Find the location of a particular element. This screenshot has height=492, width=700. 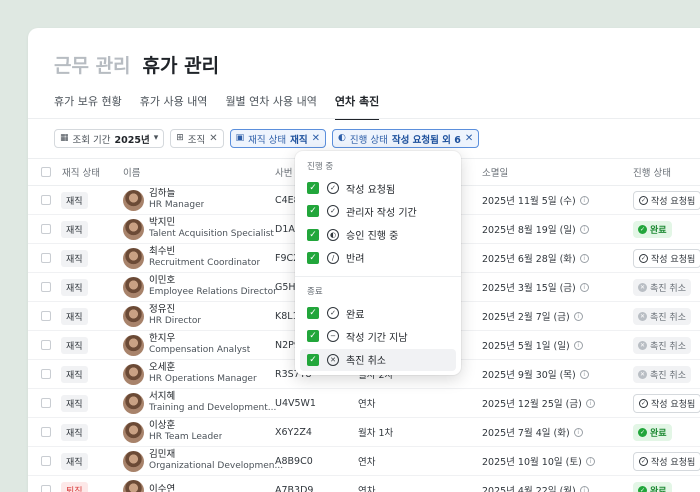

status-option: ✓ ✓ 완료 is located at coordinates (378, 313).